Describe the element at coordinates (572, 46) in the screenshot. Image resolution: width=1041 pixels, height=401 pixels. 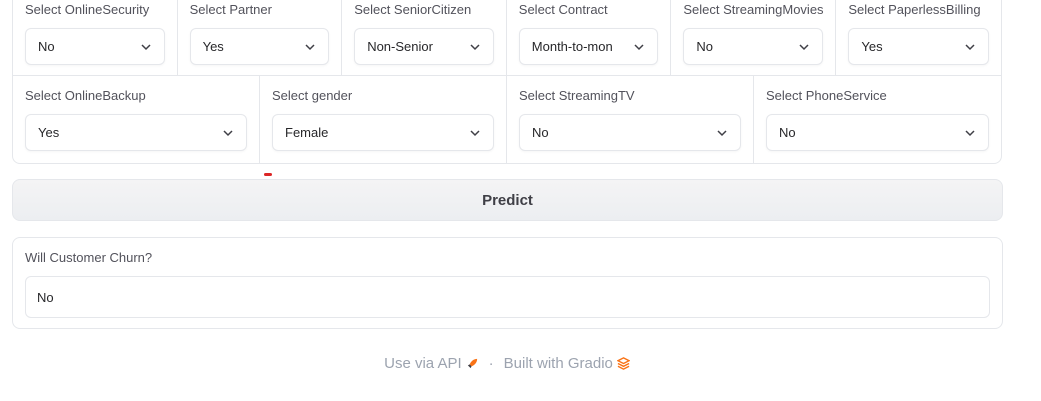
I see `dropdown-value: Month-to-mon` at that location.